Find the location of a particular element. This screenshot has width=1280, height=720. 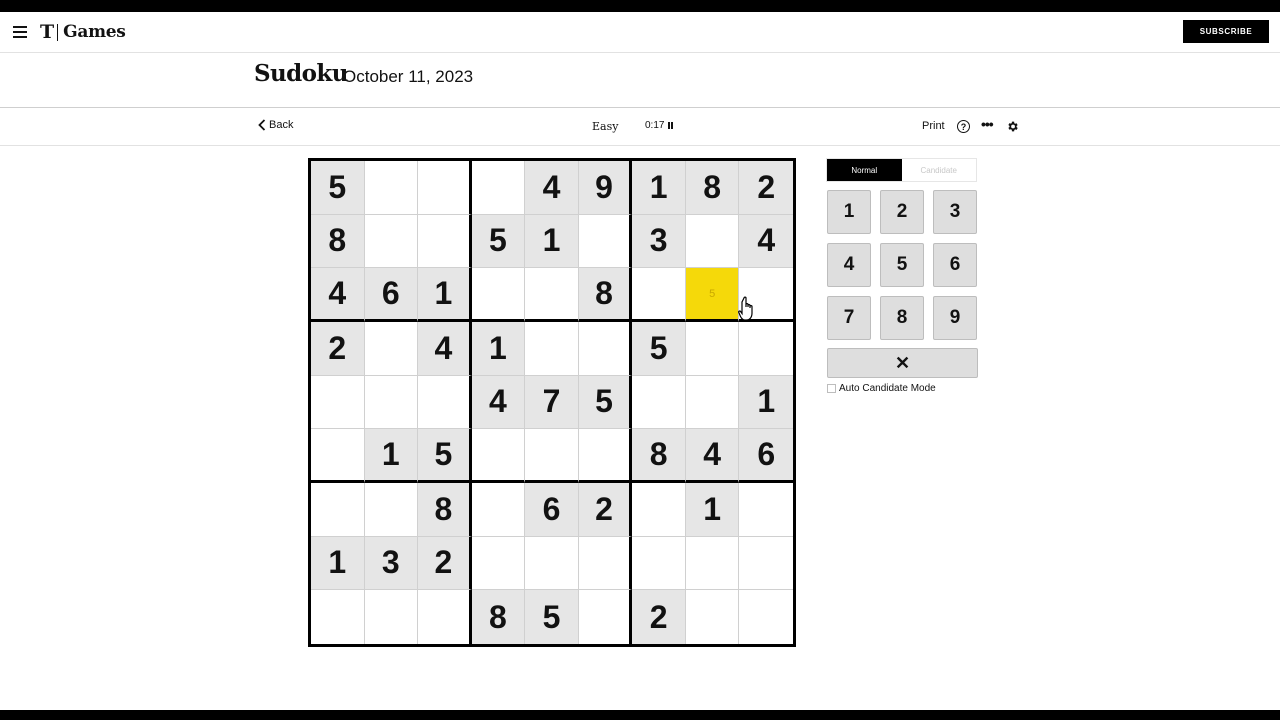

cell-r4-c2 is located at coordinates (391, 349).